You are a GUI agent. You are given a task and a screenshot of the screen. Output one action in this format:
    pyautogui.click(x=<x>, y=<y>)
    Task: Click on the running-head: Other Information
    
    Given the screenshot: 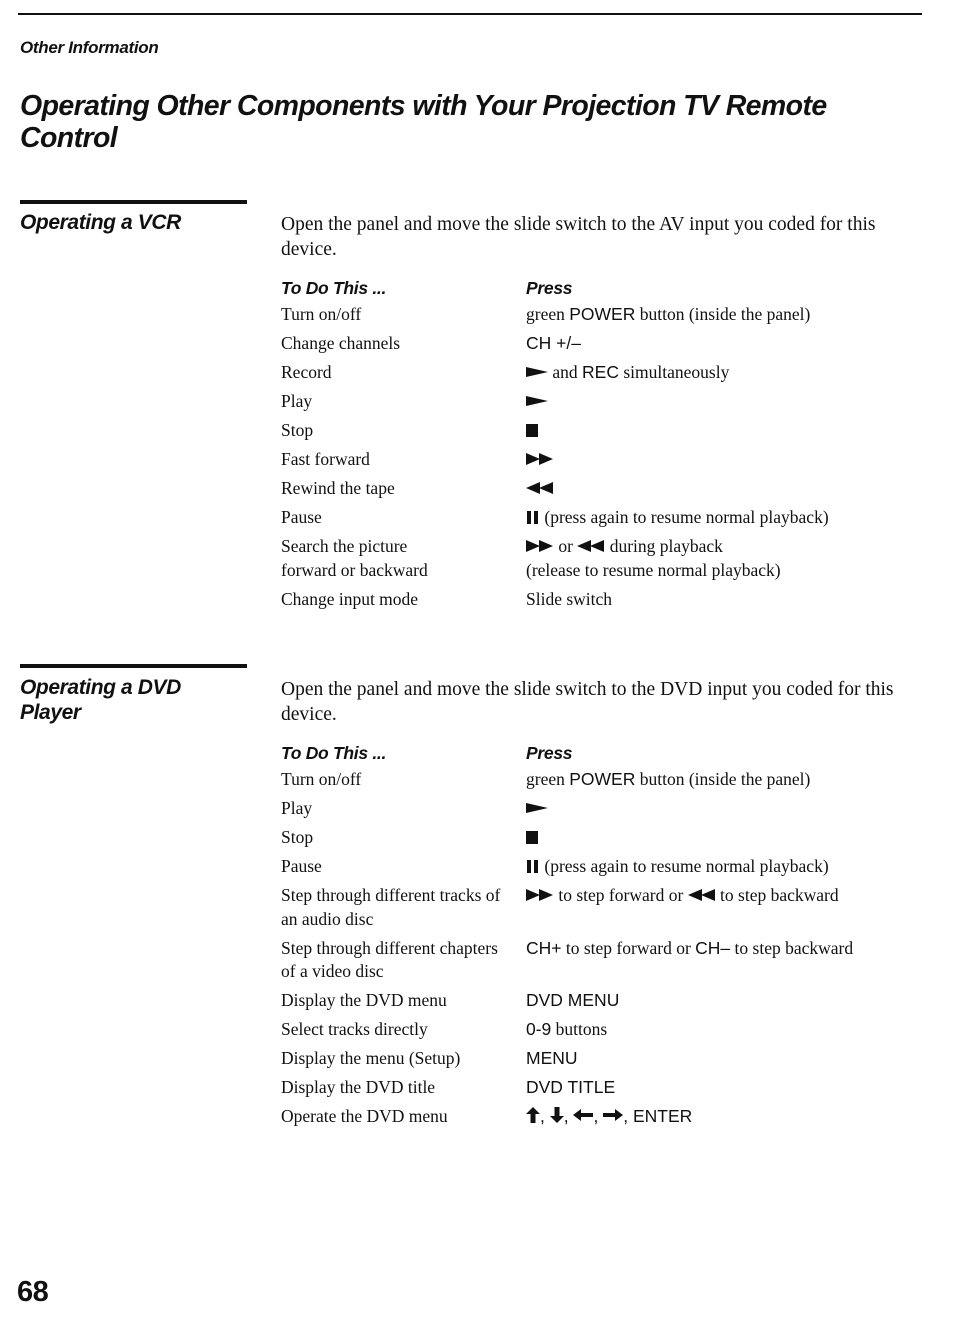 What is the action you would take?
    pyautogui.click(x=89, y=47)
    